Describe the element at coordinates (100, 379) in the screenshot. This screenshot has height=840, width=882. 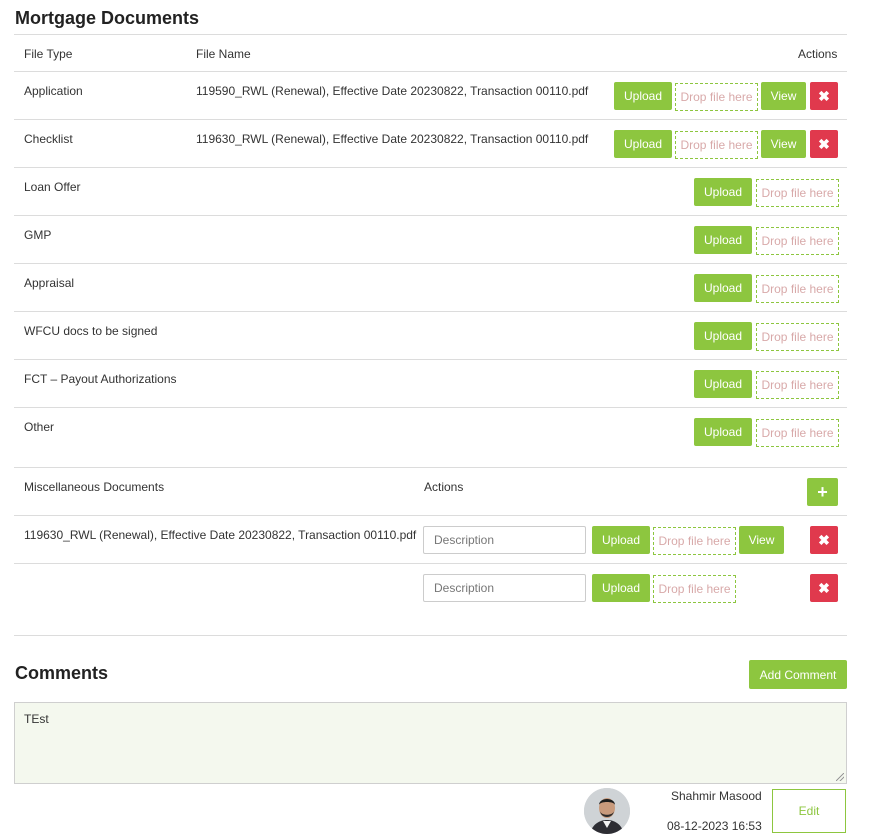
I see `file-type-label: FCT – Payout Authorizations` at that location.